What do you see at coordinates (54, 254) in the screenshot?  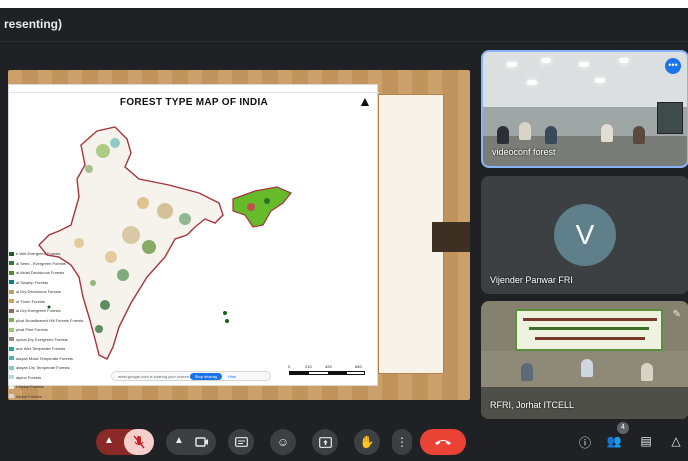 I see `legend-item: e Wet Evergreen Forests` at bounding box center [54, 254].